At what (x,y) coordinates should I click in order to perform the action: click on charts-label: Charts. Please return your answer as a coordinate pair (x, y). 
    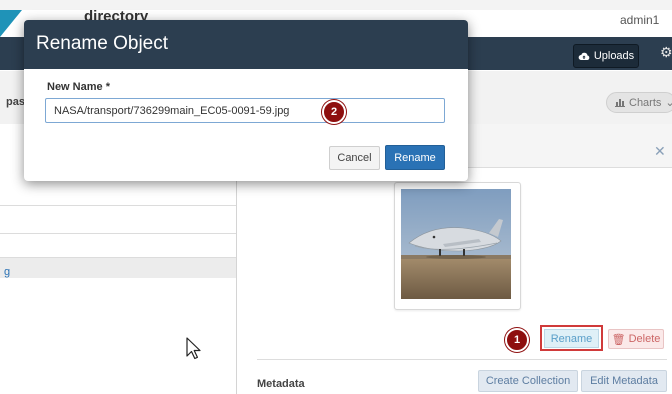
    Looking at the image, I should click on (645, 102).